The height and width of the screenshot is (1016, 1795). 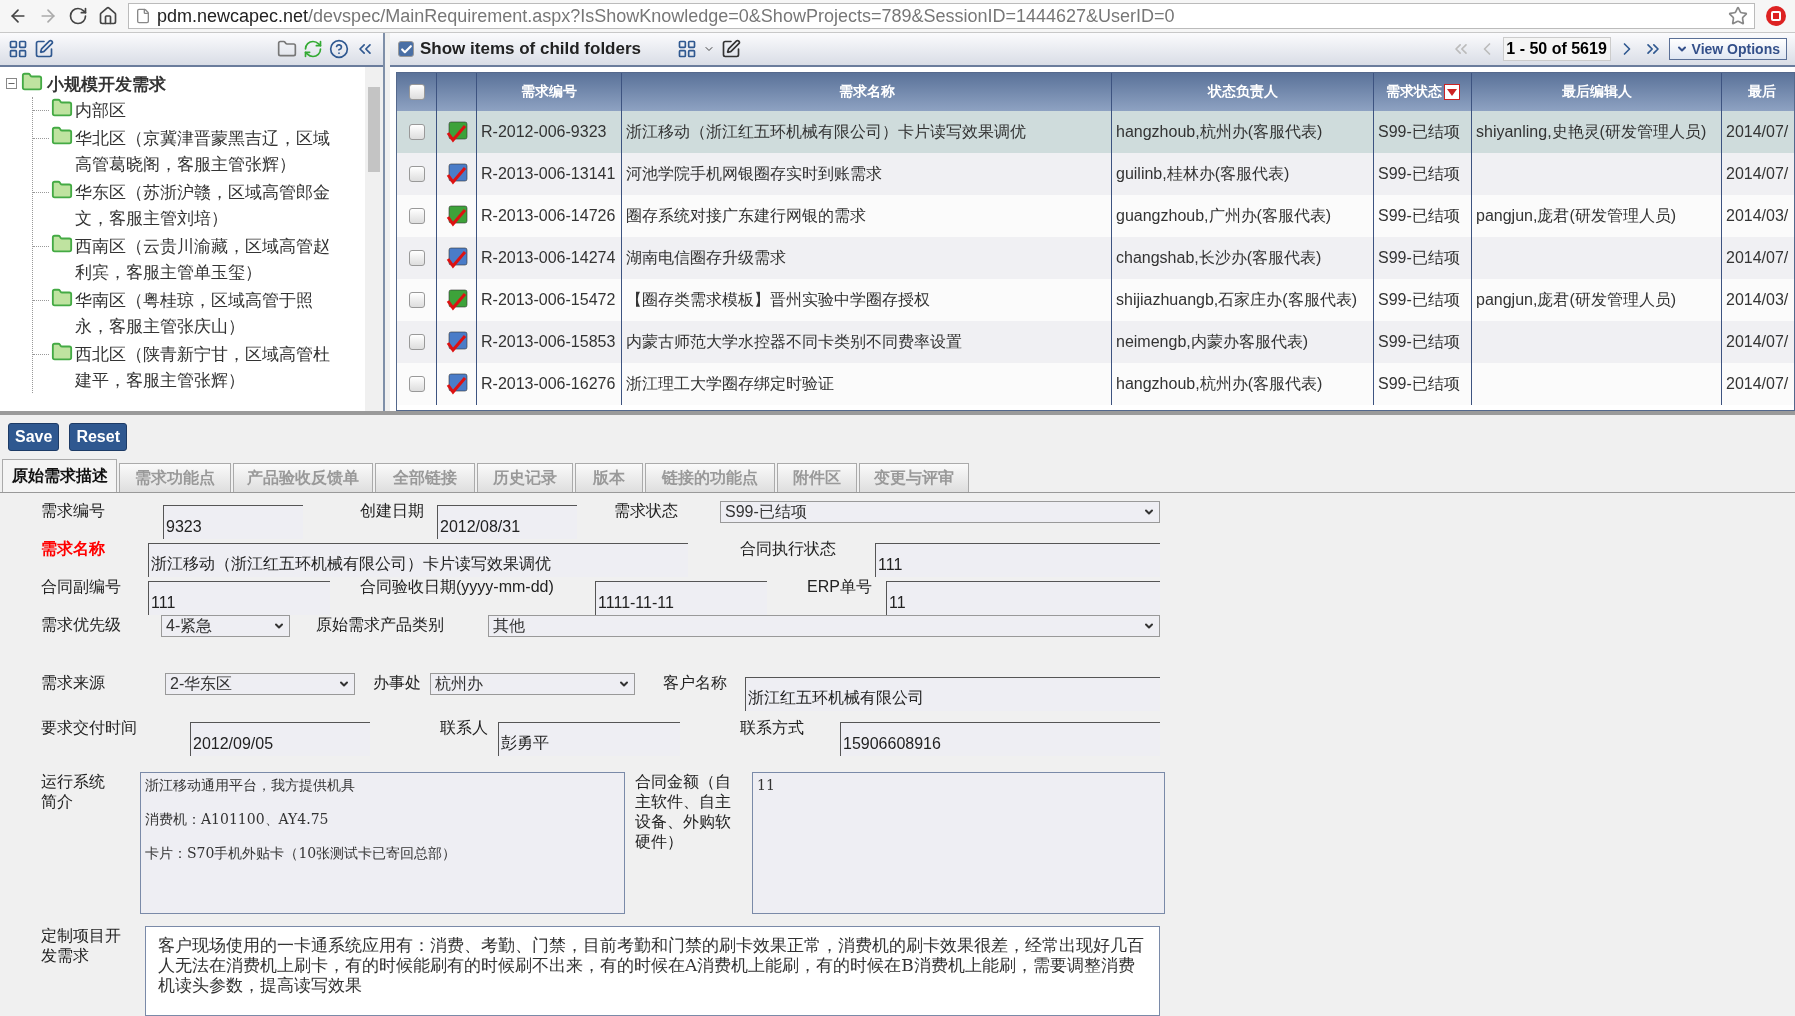 I want to click on tree-item: 华南区（粤桂琼，区域高管于照永，客服主管张庆山）, so click(x=210, y=313).